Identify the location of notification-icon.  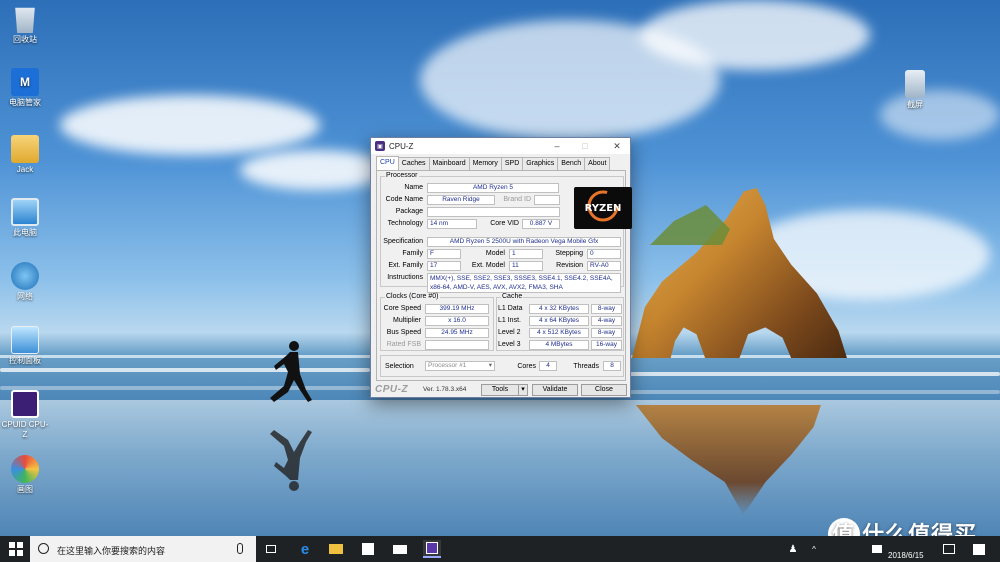
(979, 549).